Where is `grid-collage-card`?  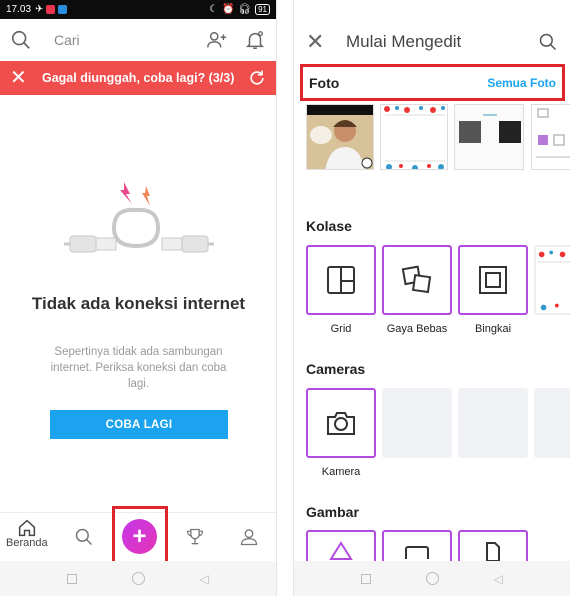 grid-collage-card is located at coordinates (341, 280).